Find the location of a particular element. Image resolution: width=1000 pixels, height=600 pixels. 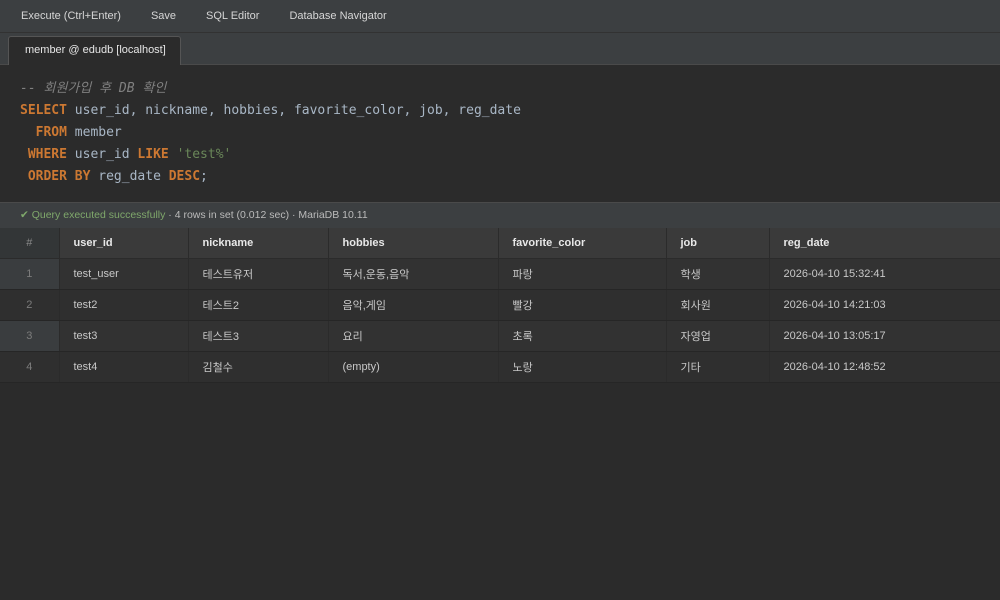

cell-user-id: test_user is located at coordinates (124, 274).